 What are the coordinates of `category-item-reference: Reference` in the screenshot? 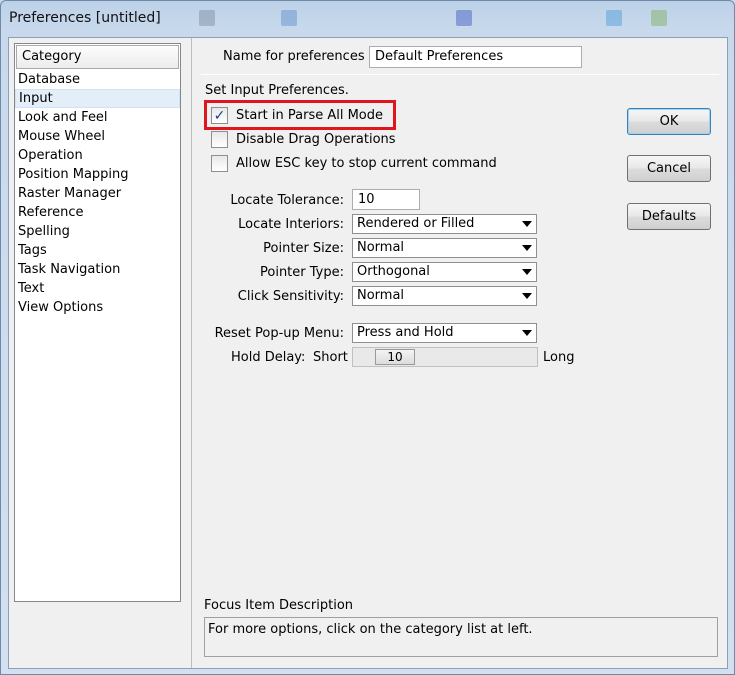 It's located at (97, 212).